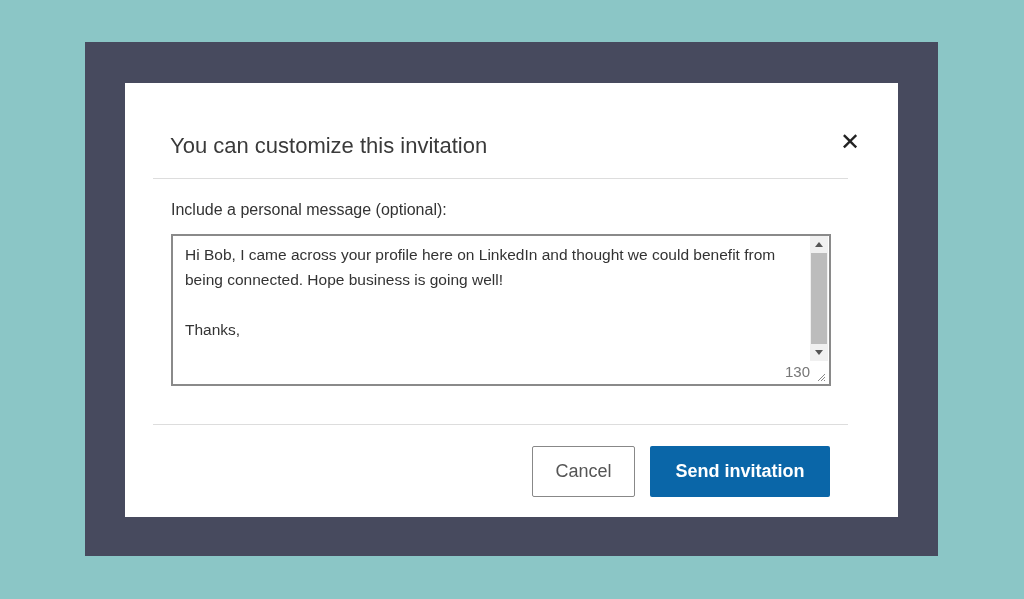  What do you see at coordinates (797, 371) in the screenshot?
I see `character-counter: 130` at bounding box center [797, 371].